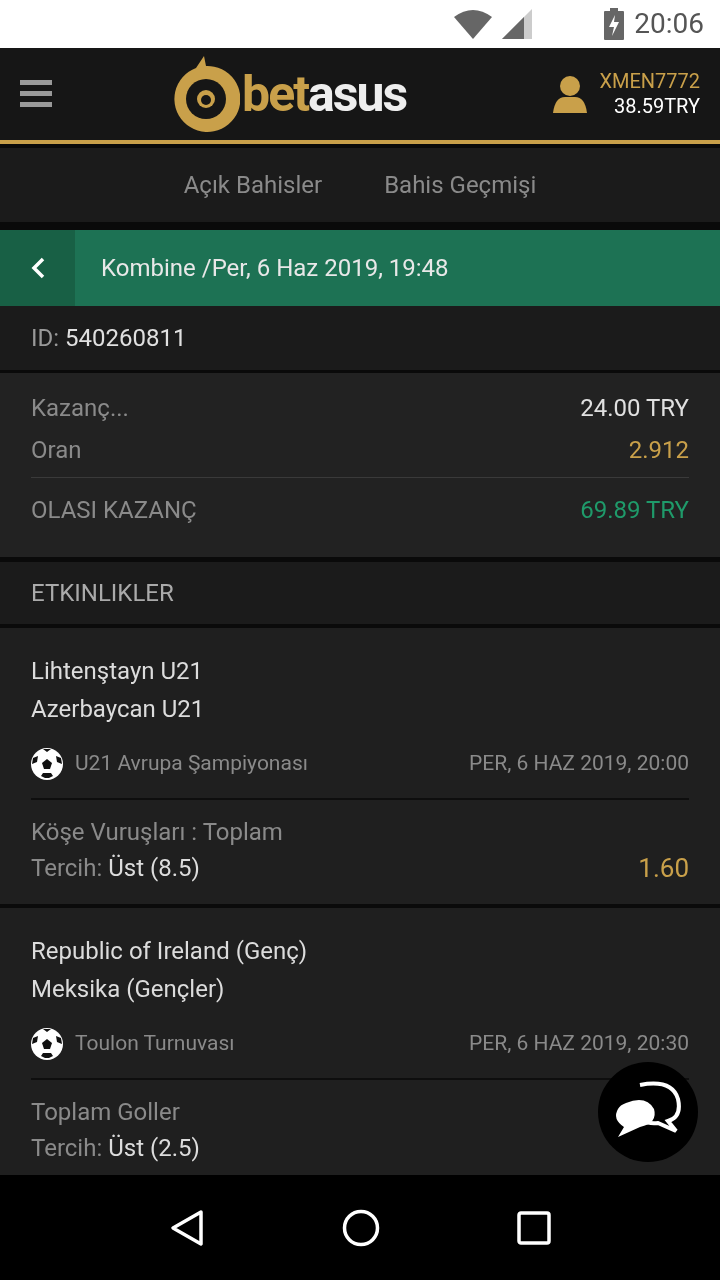 This screenshot has height=1280, width=720. I want to click on bet-id: 540260811, so click(126, 338).